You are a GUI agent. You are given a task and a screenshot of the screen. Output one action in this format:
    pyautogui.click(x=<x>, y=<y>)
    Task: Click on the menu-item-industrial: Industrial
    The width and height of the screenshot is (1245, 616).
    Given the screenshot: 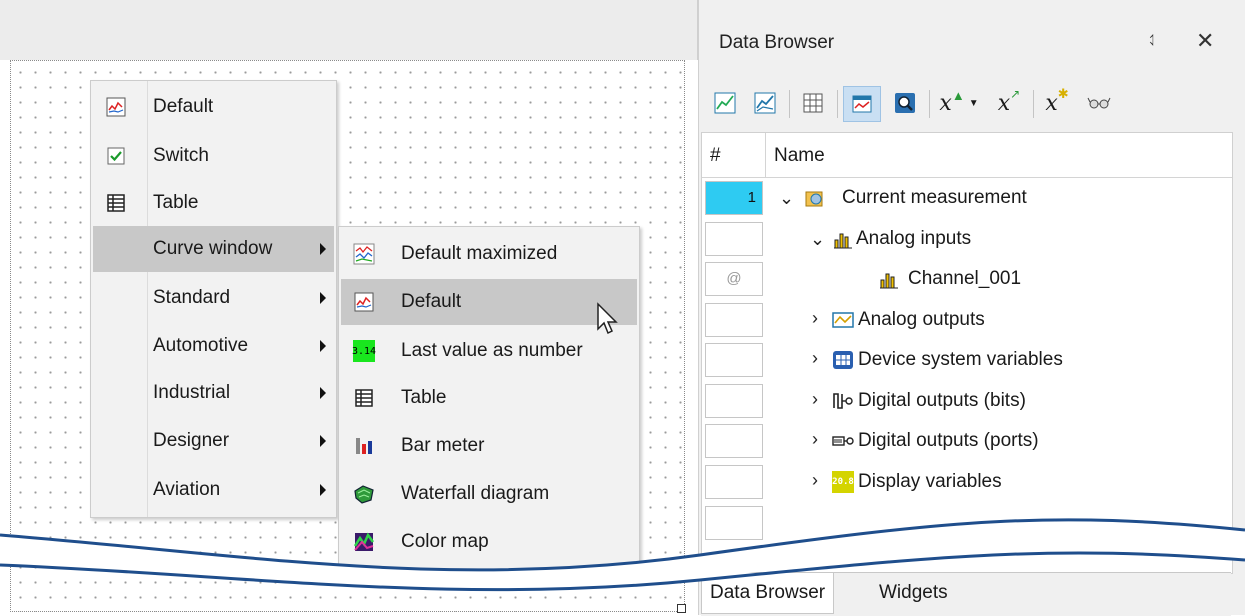 What is the action you would take?
    pyautogui.click(x=213, y=393)
    